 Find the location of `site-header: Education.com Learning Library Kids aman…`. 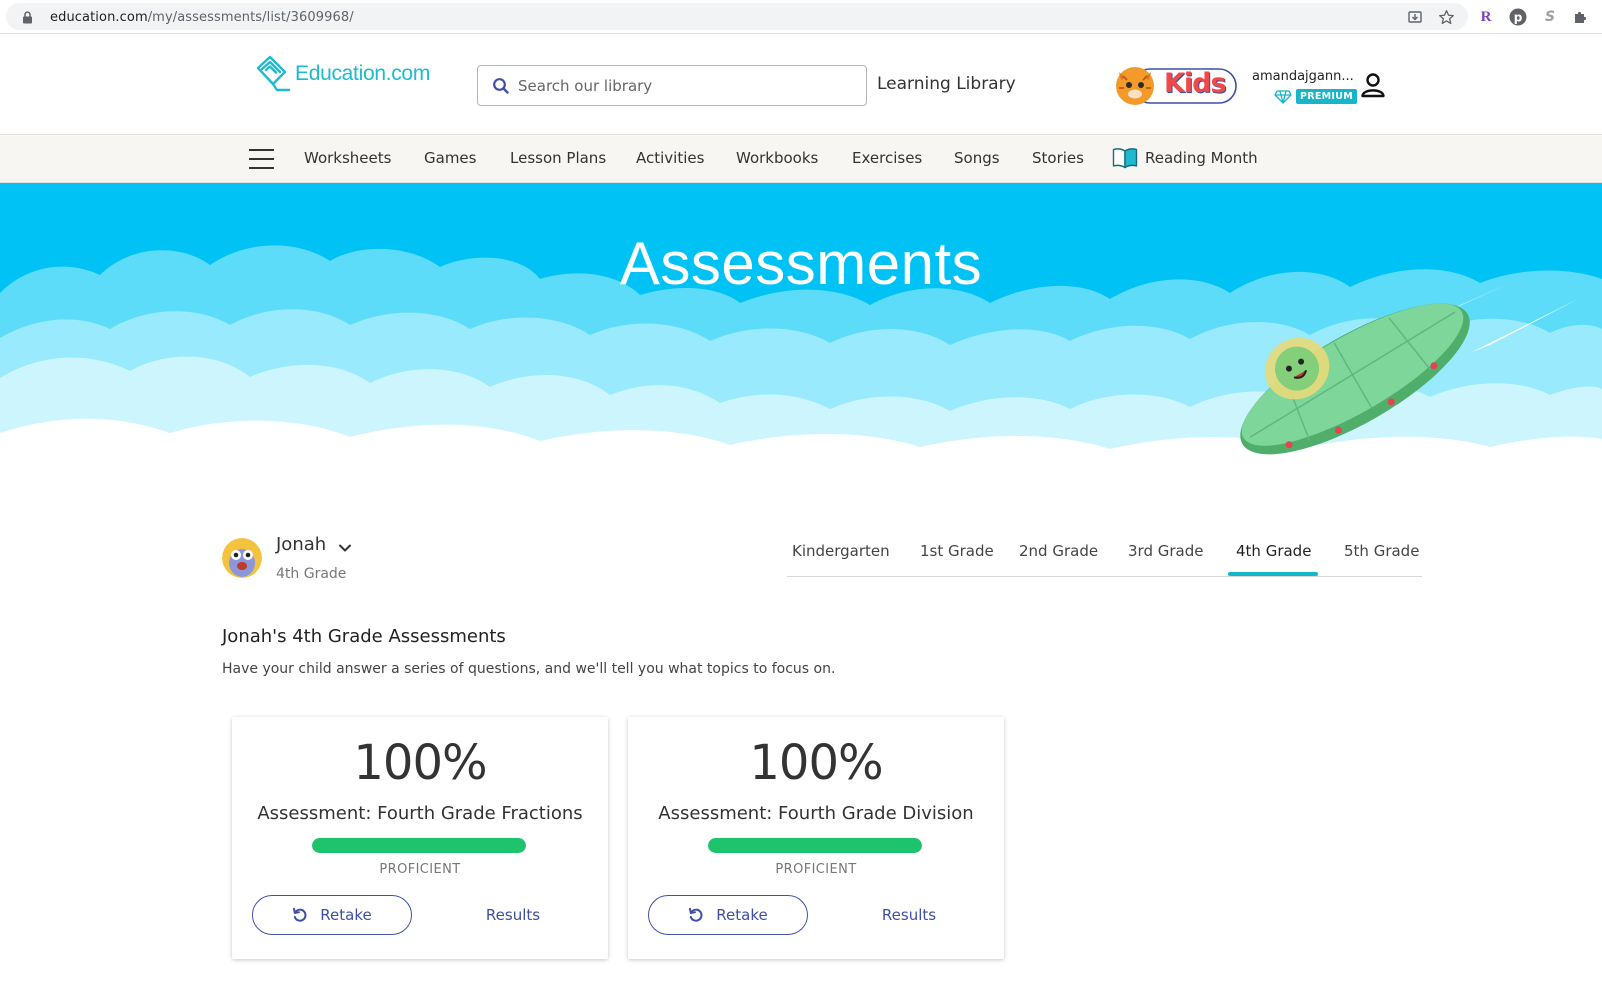

site-header: Education.com Learning Library Kids aman… is located at coordinates (801, 84).